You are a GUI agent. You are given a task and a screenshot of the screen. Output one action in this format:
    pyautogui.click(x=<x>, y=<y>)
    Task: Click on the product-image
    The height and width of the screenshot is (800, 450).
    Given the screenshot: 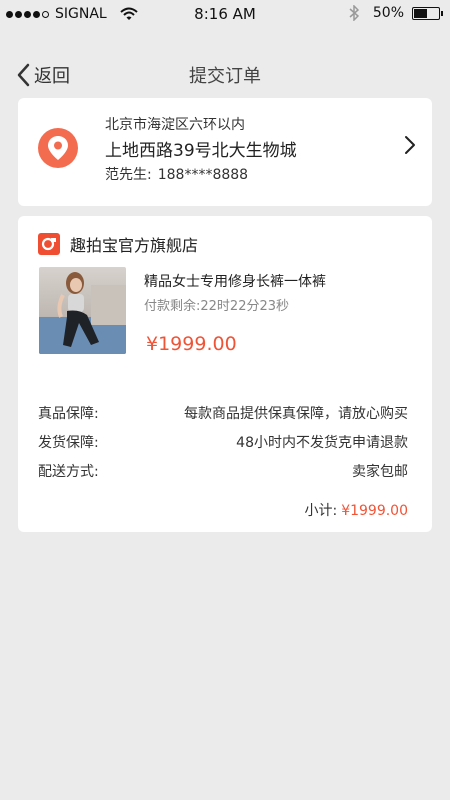 What is the action you would take?
    pyautogui.click(x=82, y=310)
    